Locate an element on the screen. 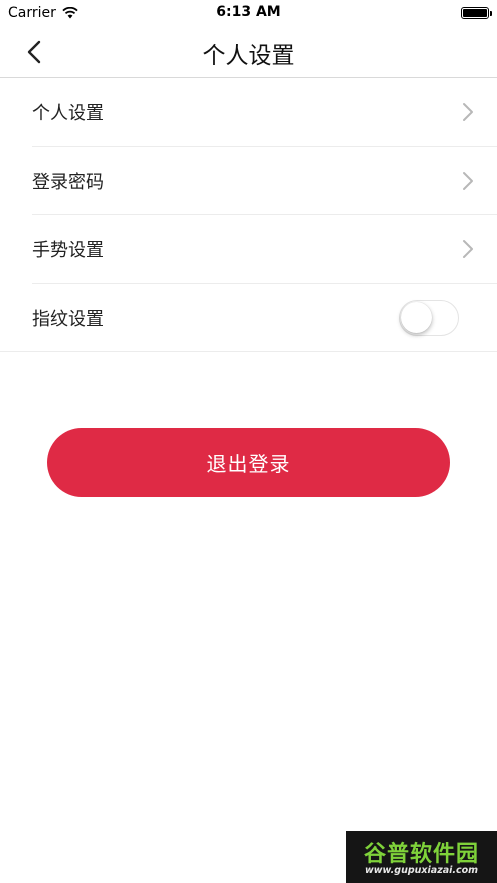  toggle-knob is located at coordinates (416, 317).